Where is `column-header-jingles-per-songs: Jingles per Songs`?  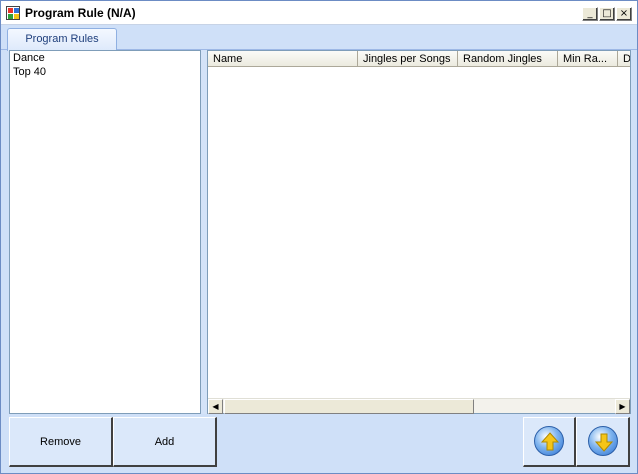 column-header-jingles-per-songs: Jingles per Songs is located at coordinates (408, 58).